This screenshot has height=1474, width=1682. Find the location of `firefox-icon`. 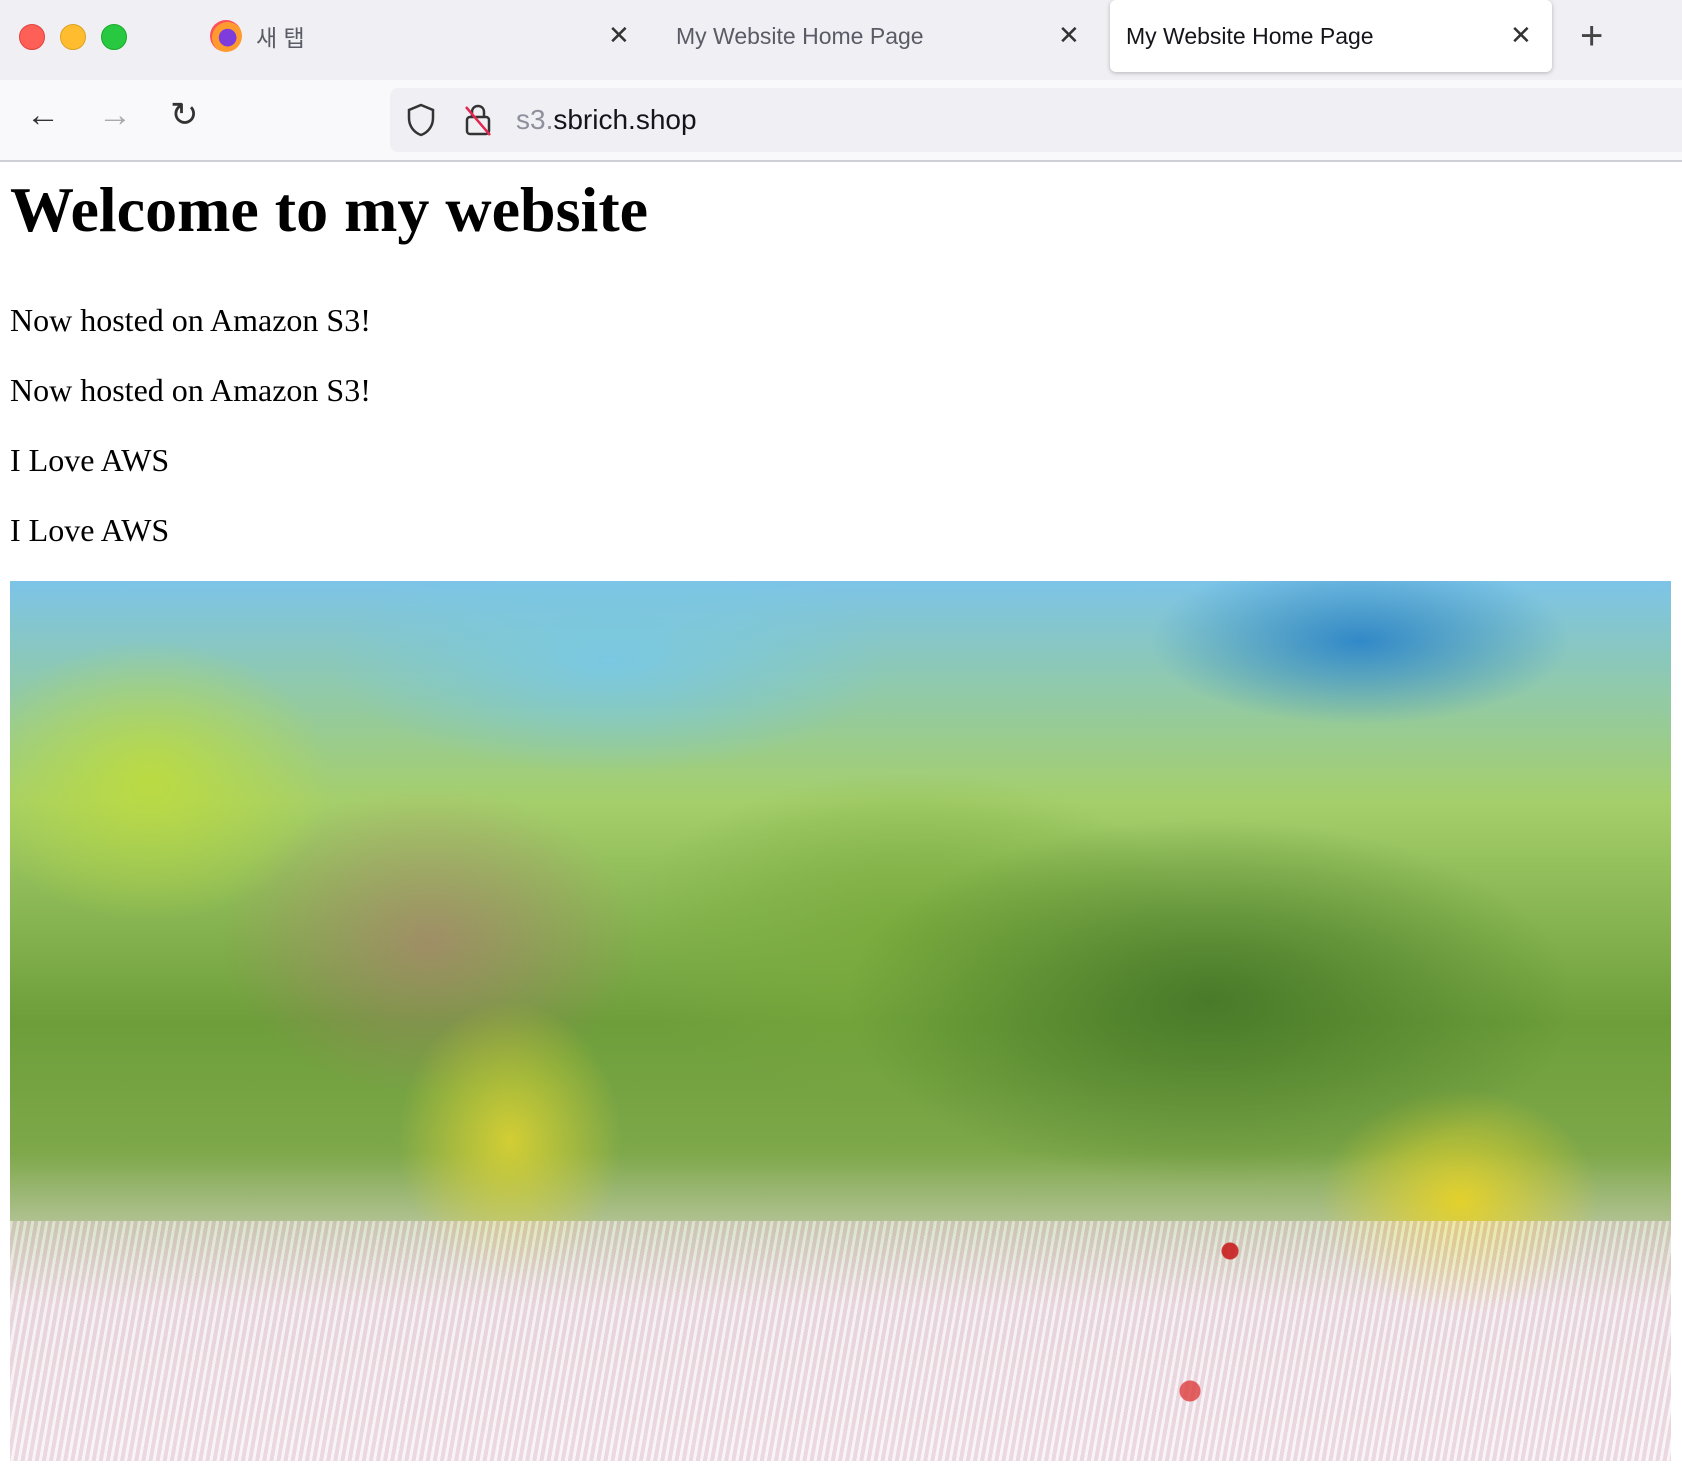

firefox-icon is located at coordinates (226, 36).